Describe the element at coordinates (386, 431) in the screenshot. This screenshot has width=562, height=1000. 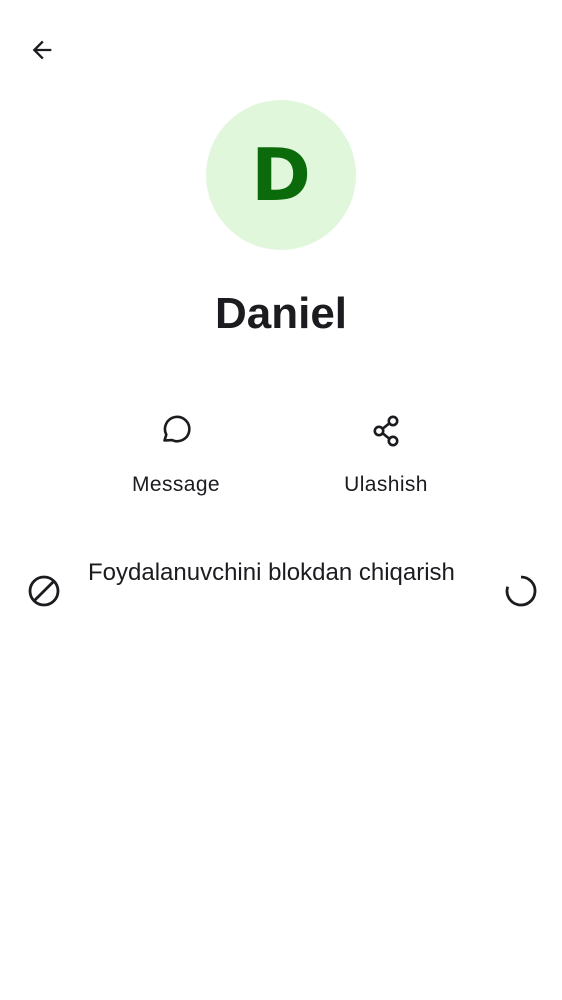
I see `share-icon` at that location.